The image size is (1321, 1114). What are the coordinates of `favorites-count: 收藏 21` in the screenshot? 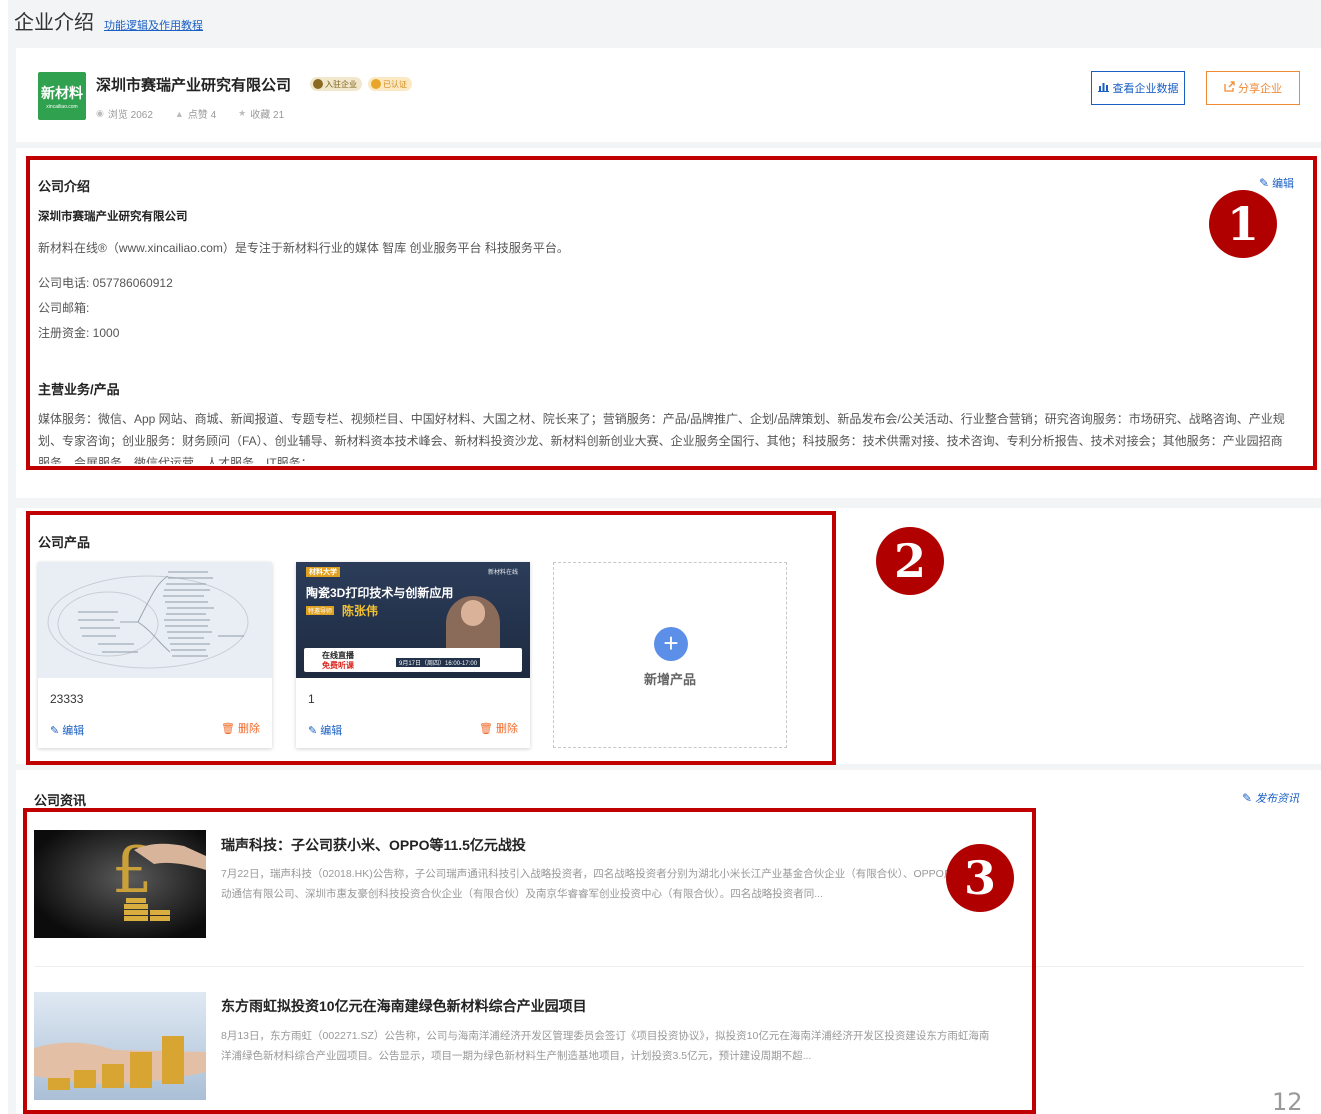 It's located at (267, 115).